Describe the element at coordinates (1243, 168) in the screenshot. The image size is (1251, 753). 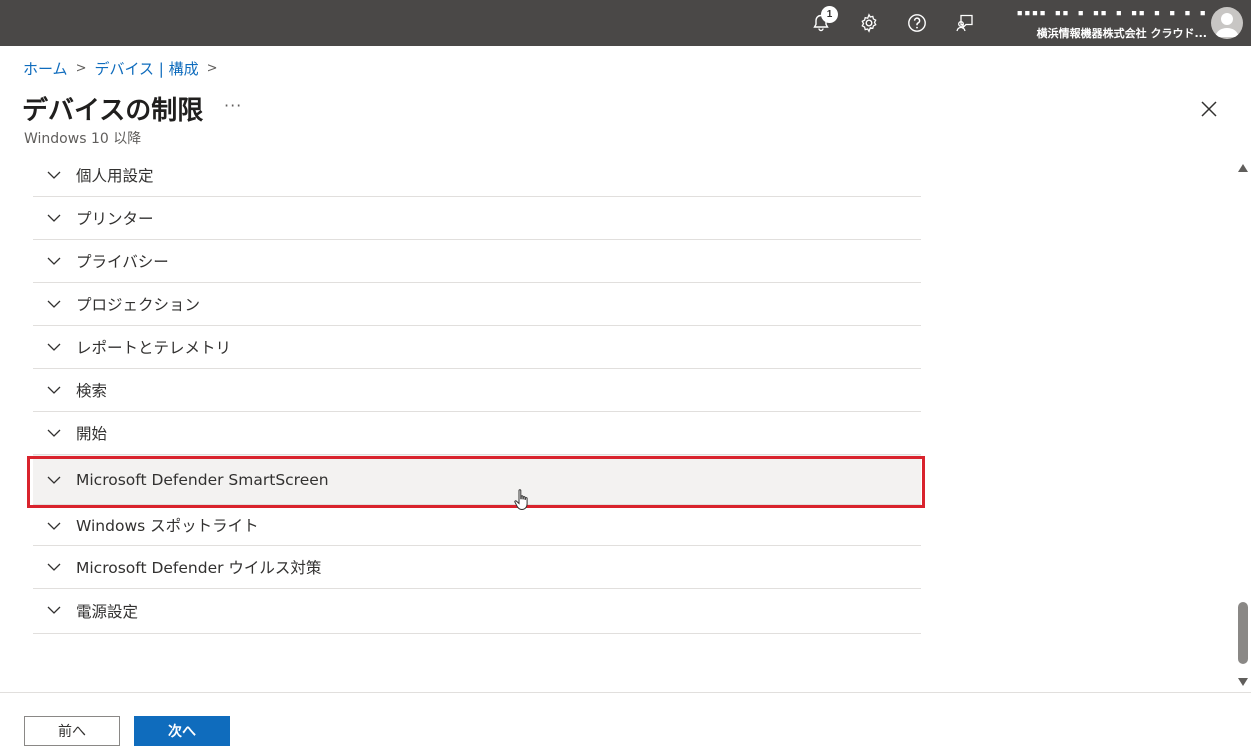
I see `scroll-up-arrow-icon` at that location.